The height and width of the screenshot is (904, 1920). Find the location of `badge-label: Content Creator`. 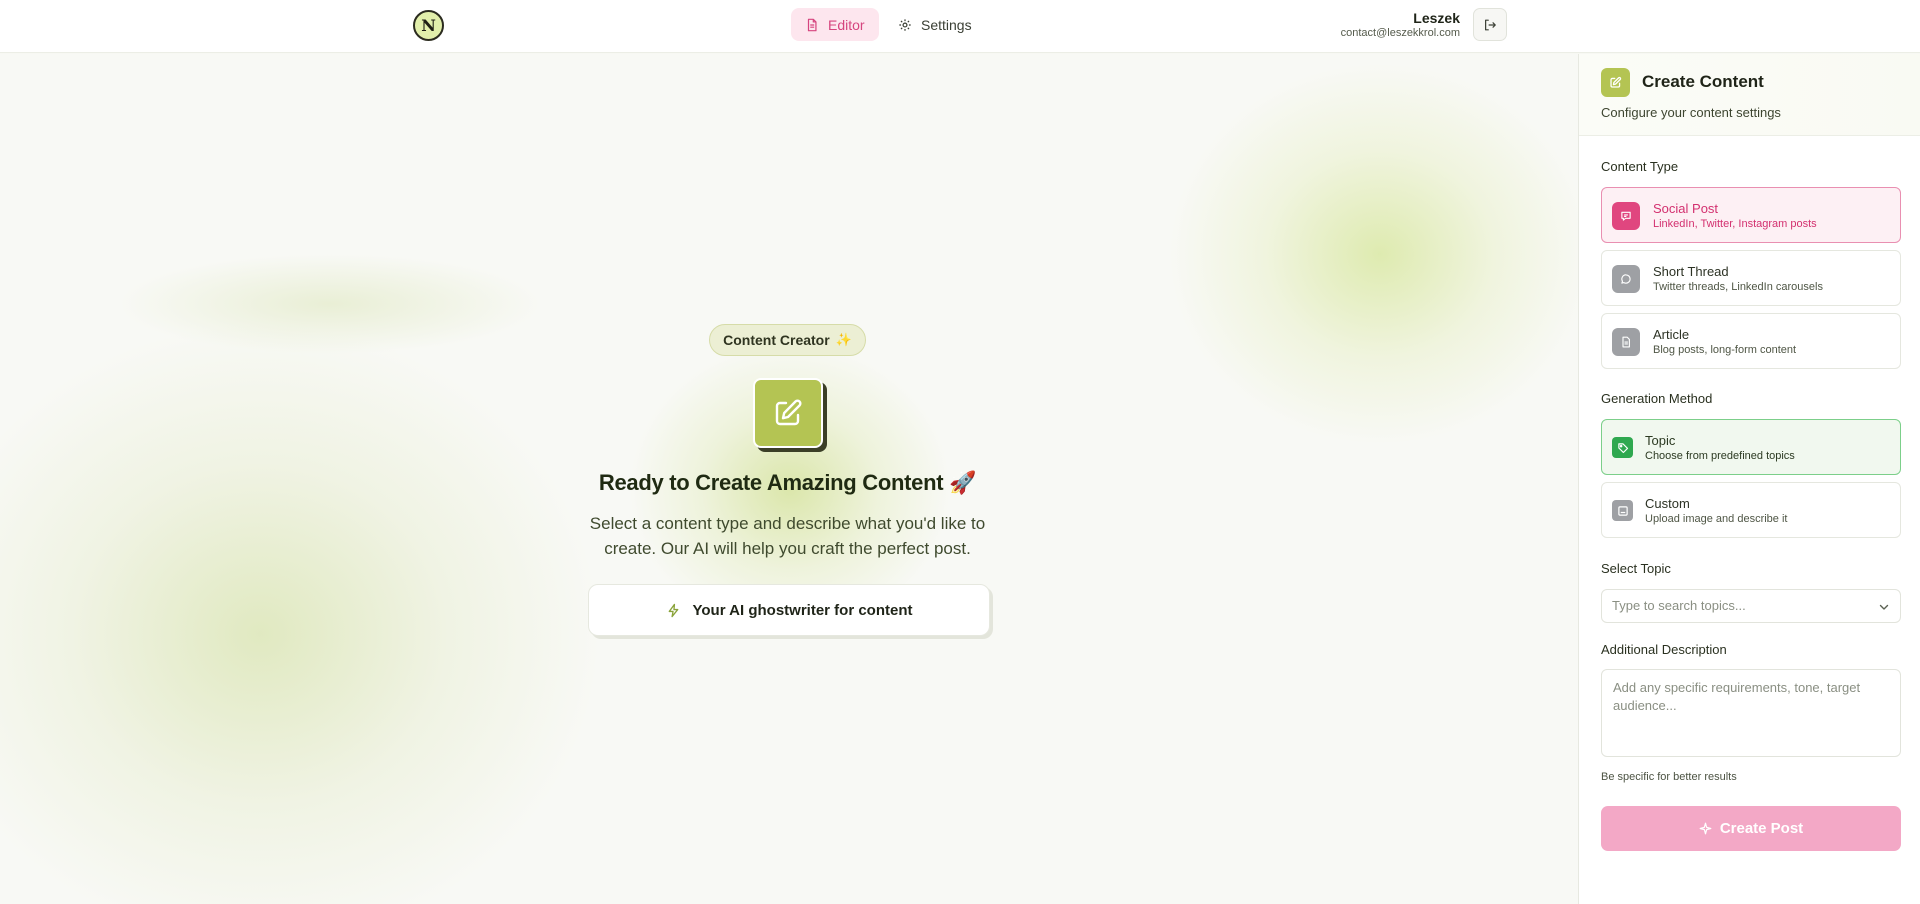

badge-label: Content Creator is located at coordinates (776, 340).